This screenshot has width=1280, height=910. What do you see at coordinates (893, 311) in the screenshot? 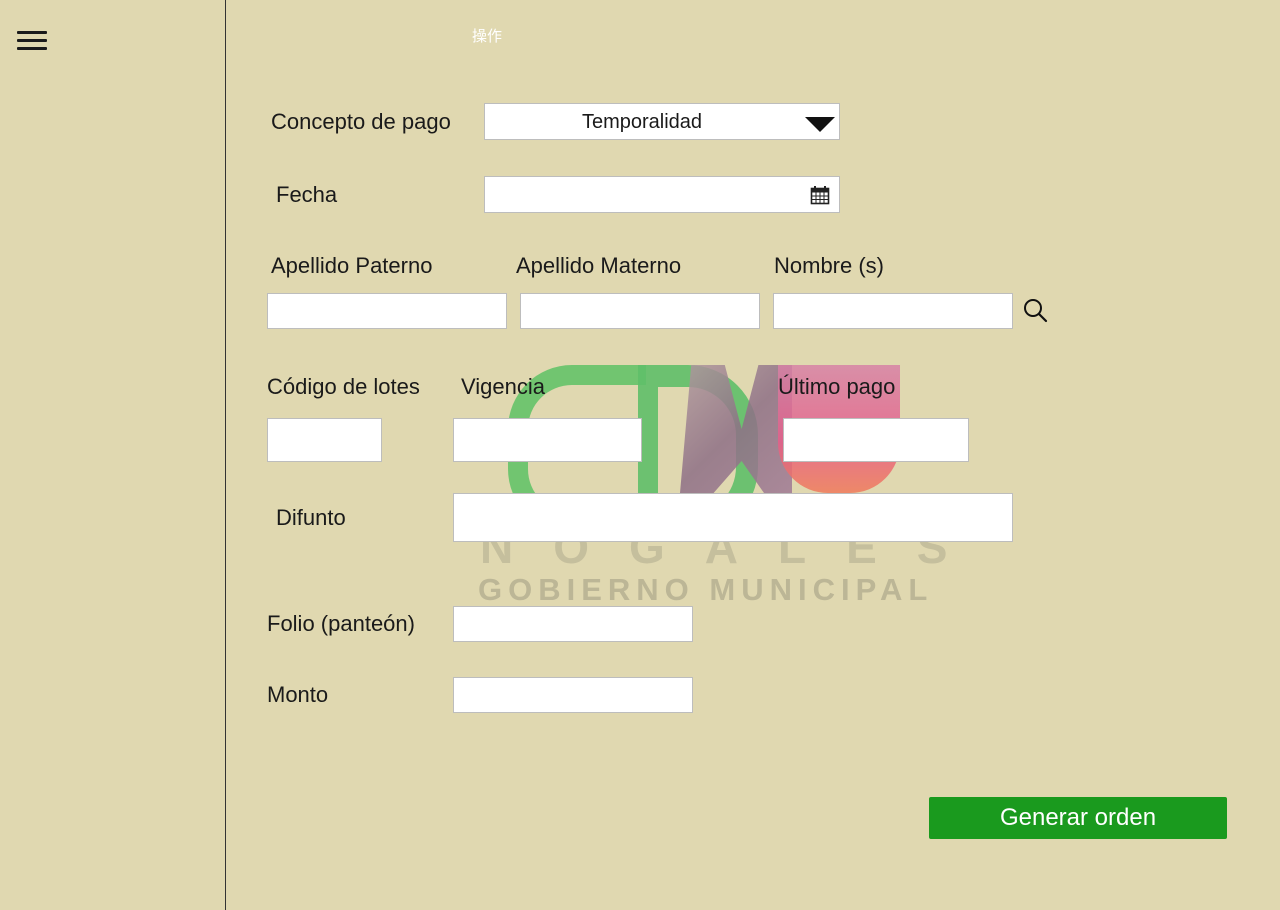
I see `nombre-input` at bounding box center [893, 311].